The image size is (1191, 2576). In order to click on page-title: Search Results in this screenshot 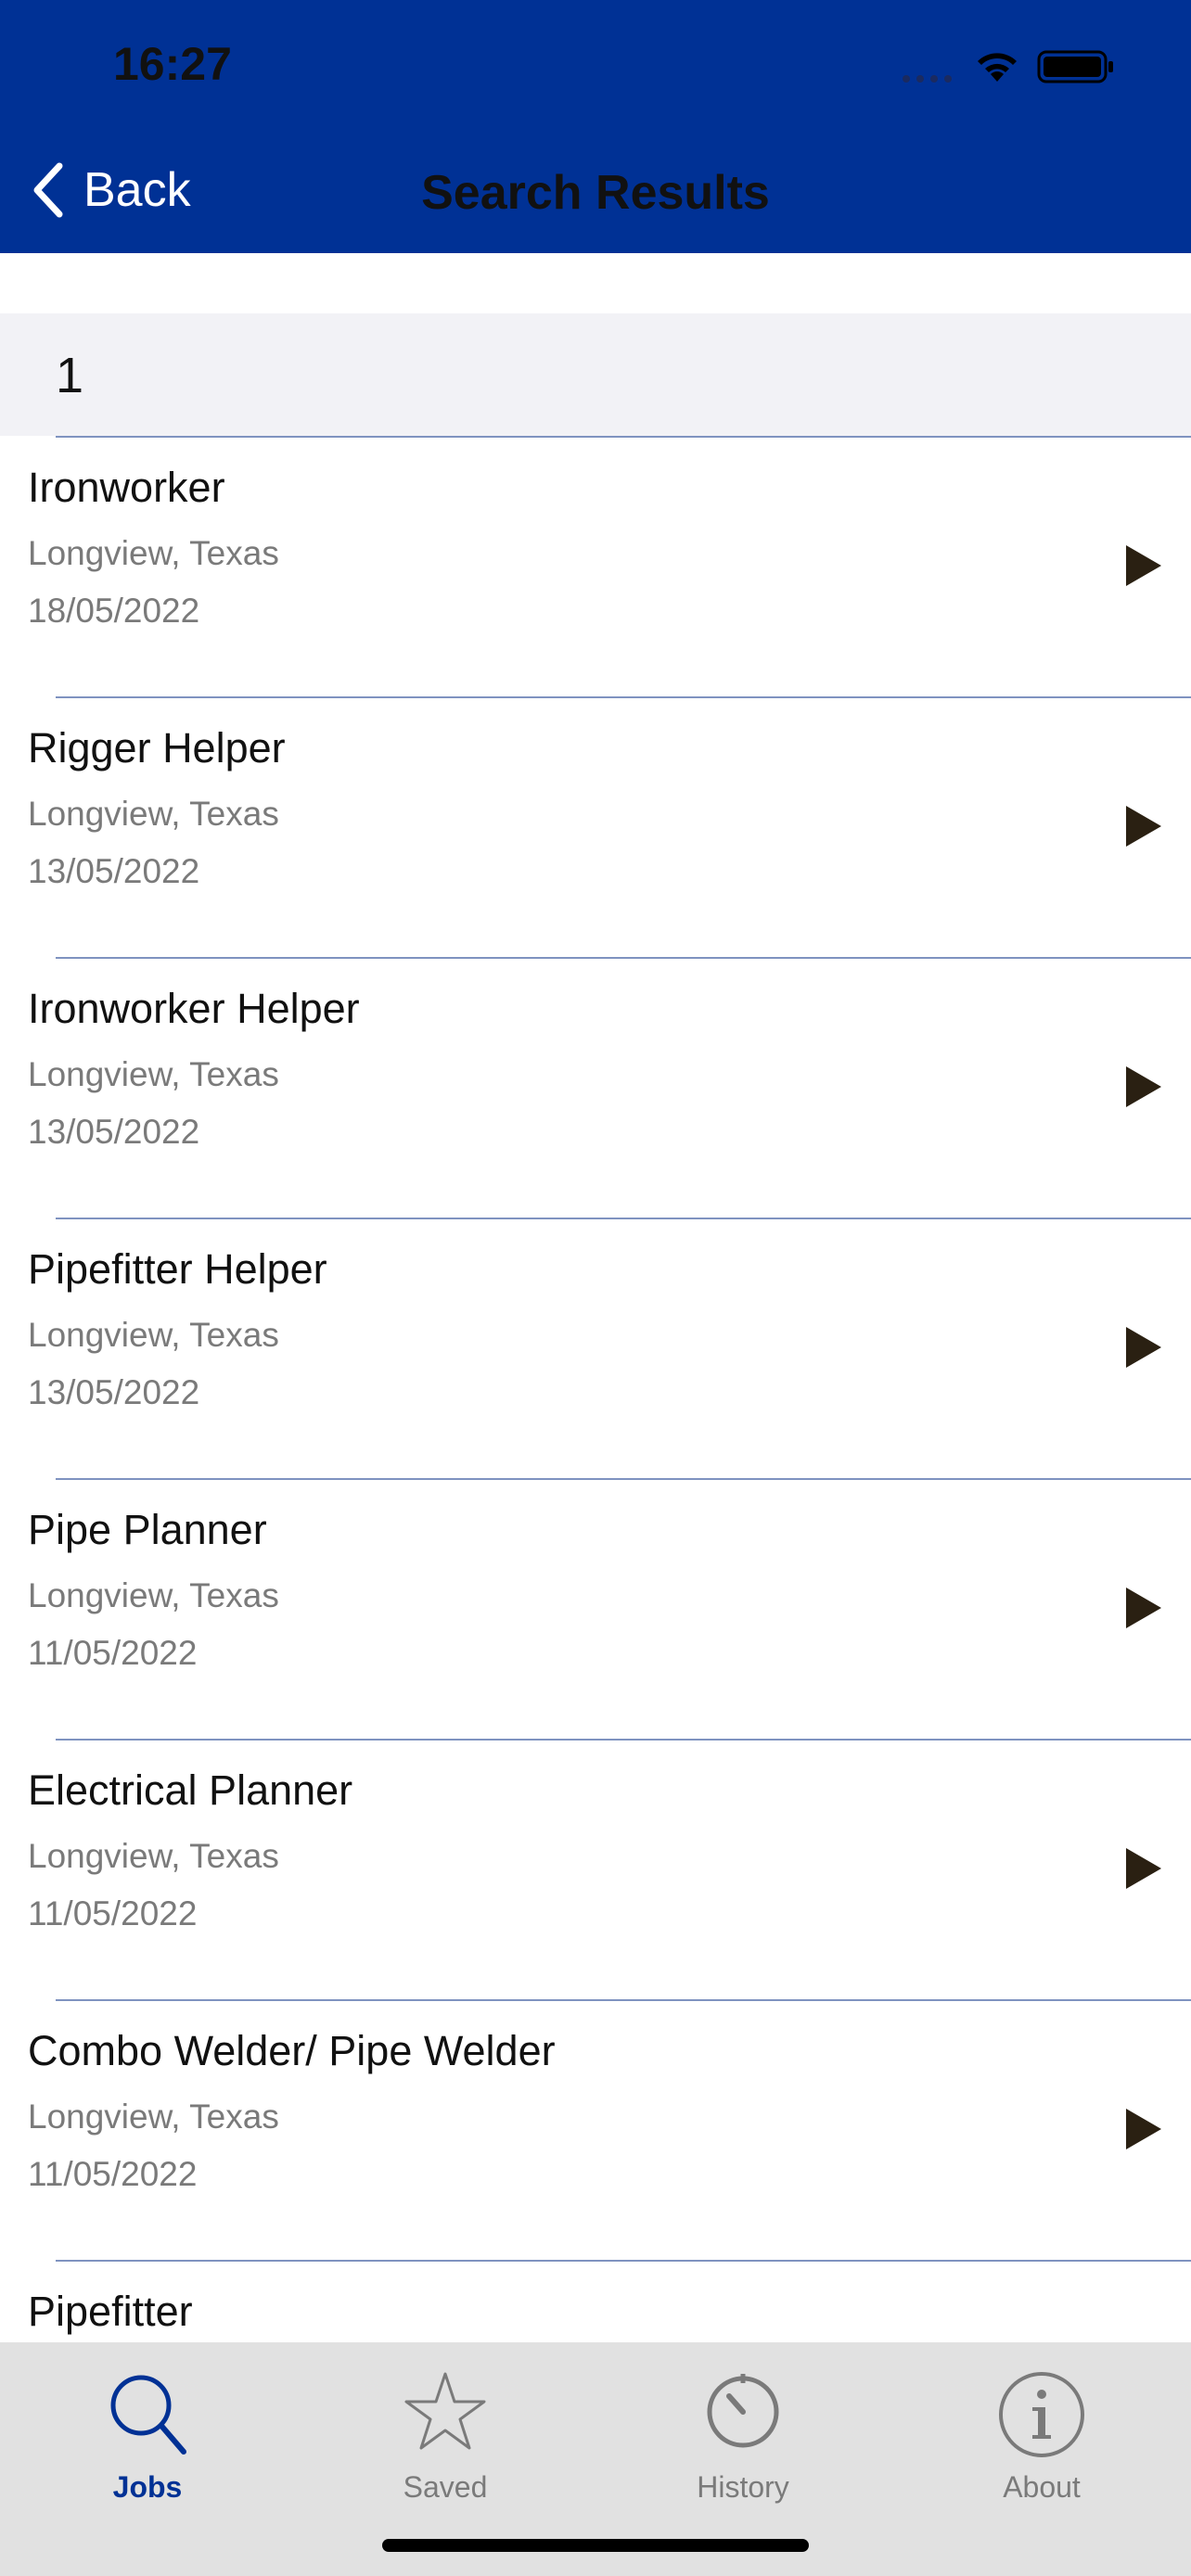, I will do `click(595, 193)`.